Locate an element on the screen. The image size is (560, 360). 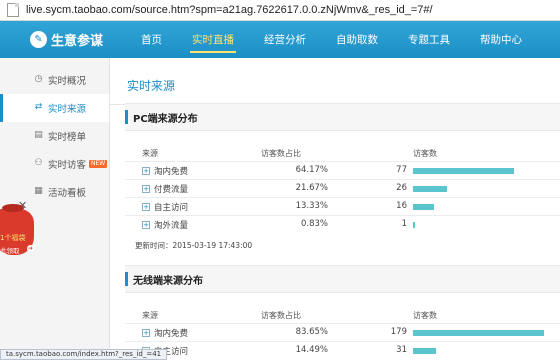
sidebar-item-label: 活动看板 is located at coordinates (67, 193).